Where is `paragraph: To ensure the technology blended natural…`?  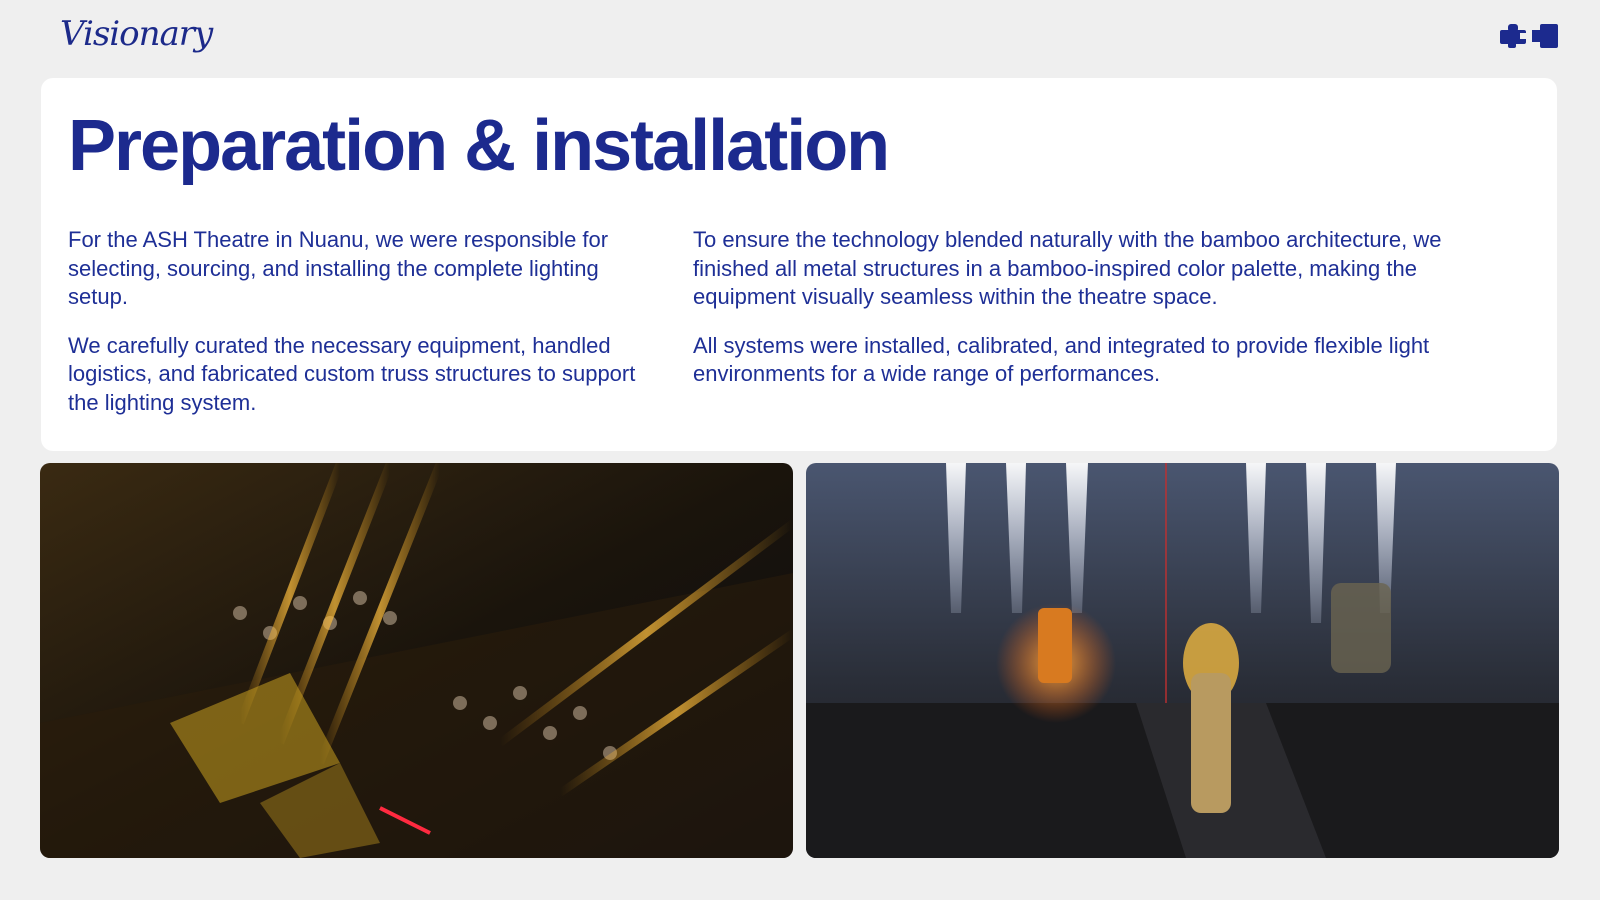 paragraph: To ensure the technology blended natural… is located at coordinates (1067, 268).